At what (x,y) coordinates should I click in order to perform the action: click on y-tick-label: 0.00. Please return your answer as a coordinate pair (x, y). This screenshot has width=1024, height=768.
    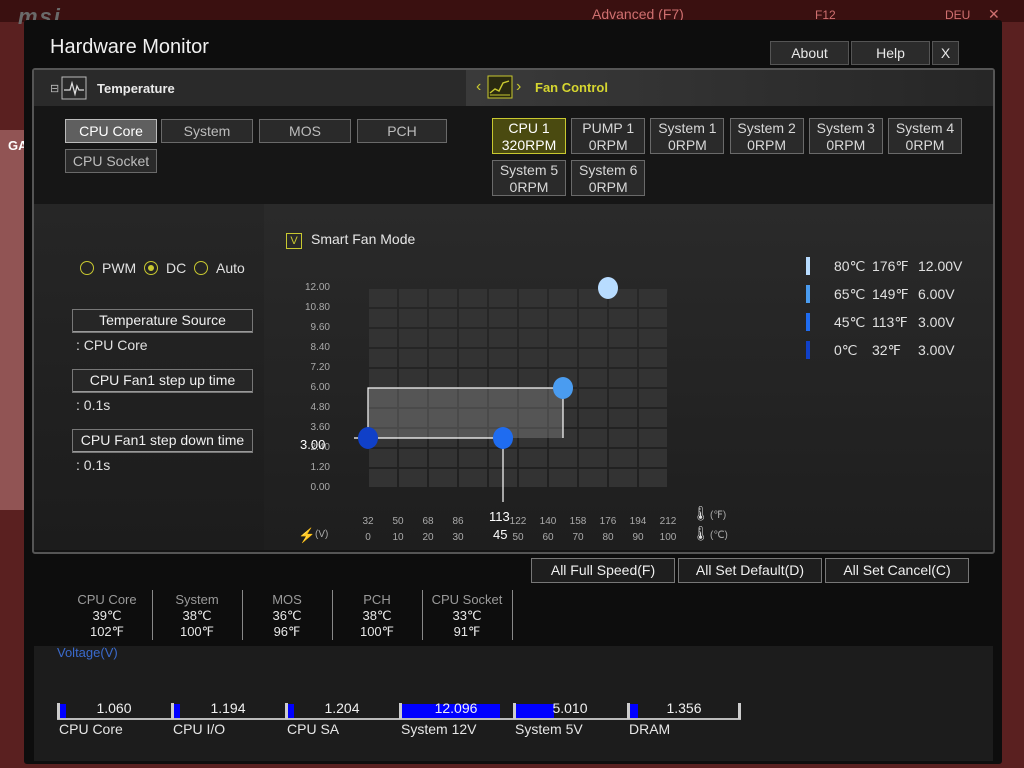
    Looking at the image, I should click on (320, 487).